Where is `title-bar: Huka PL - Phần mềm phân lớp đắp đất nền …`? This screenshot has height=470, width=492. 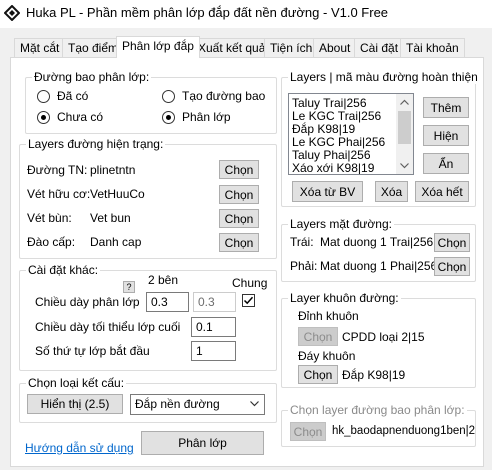
title-bar: Huka PL - Phần mềm phân lớp đắp đất nền … is located at coordinates (246, 14).